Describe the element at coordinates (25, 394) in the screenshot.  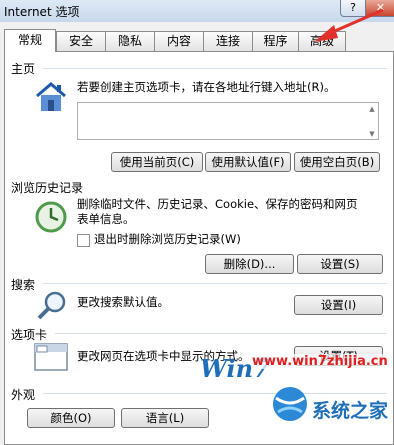
I see `appearance-group-label: 外观` at that location.